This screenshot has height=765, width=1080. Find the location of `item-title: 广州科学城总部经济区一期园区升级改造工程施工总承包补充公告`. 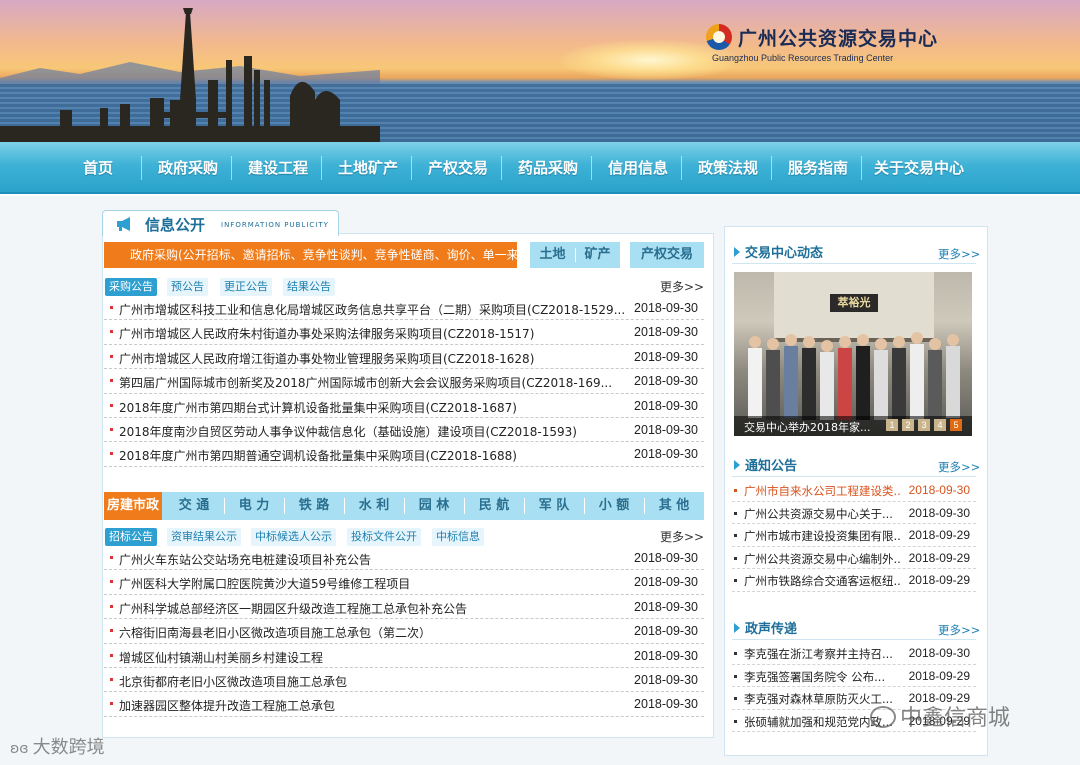

item-title: 广州科学城总部经济区一期园区升级改造工程施工总承包补充公告 is located at coordinates (293, 608).